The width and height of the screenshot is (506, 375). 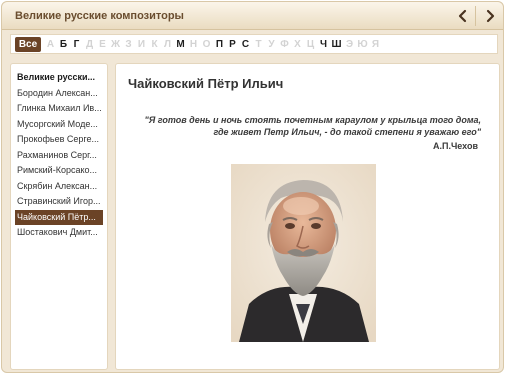 I want to click on alphabet-filter-bar: Все АБГДЕЖЗИКЛМНОПРСТУФХЦЧШЭЮЯ, so click(x=254, y=44).